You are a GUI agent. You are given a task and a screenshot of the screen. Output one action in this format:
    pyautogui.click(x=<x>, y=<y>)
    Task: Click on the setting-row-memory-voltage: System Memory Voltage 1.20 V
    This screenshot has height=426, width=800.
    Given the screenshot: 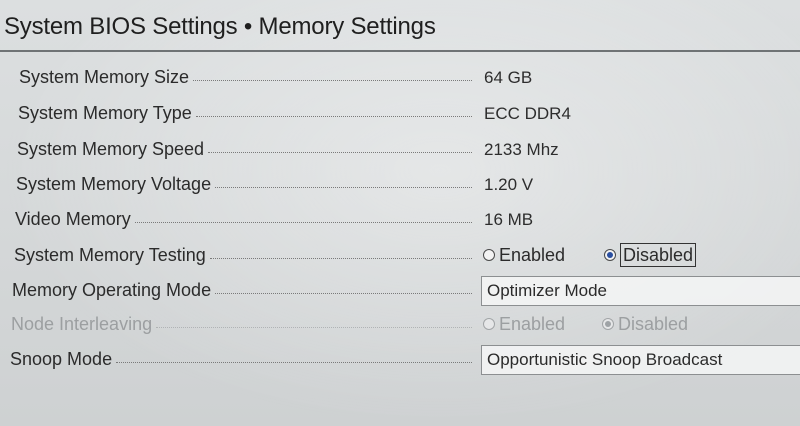 What is the action you would take?
    pyautogui.click(x=400, y=185)
    